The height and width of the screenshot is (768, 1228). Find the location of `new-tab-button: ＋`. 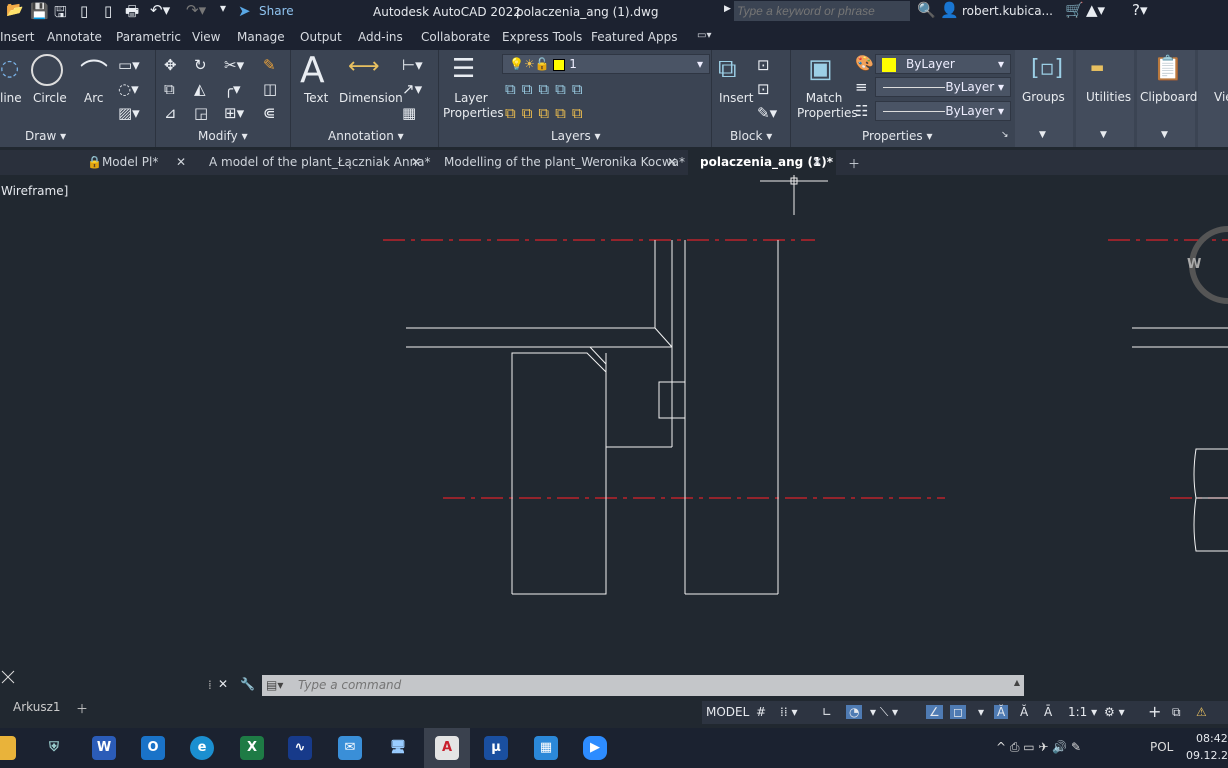

new-tab-button: ＋ is located at coordinates (854, 163).